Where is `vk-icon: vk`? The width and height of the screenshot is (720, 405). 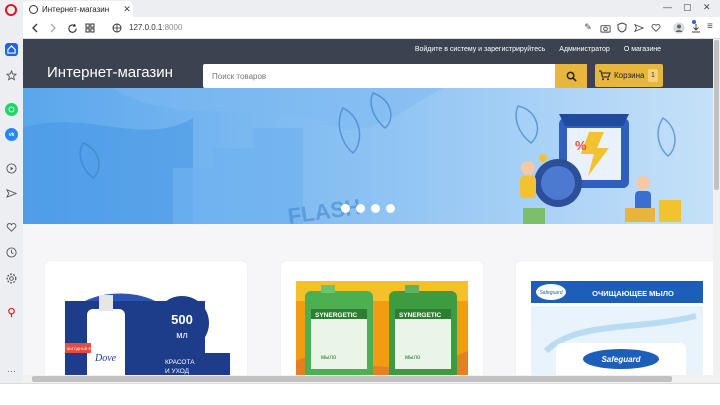 vk-icon: vk is located at coordinates (11, 134).